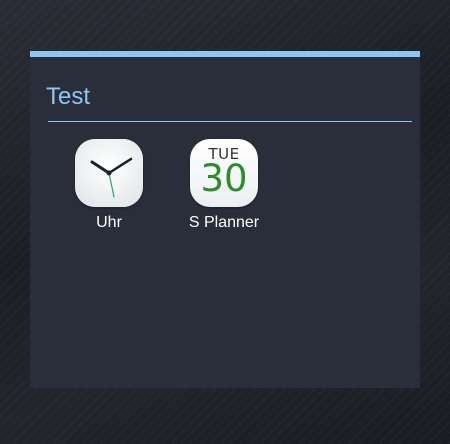 This screenshot has width=450, height=444. I want to click on calendar-date: 30, so click(224, 178).